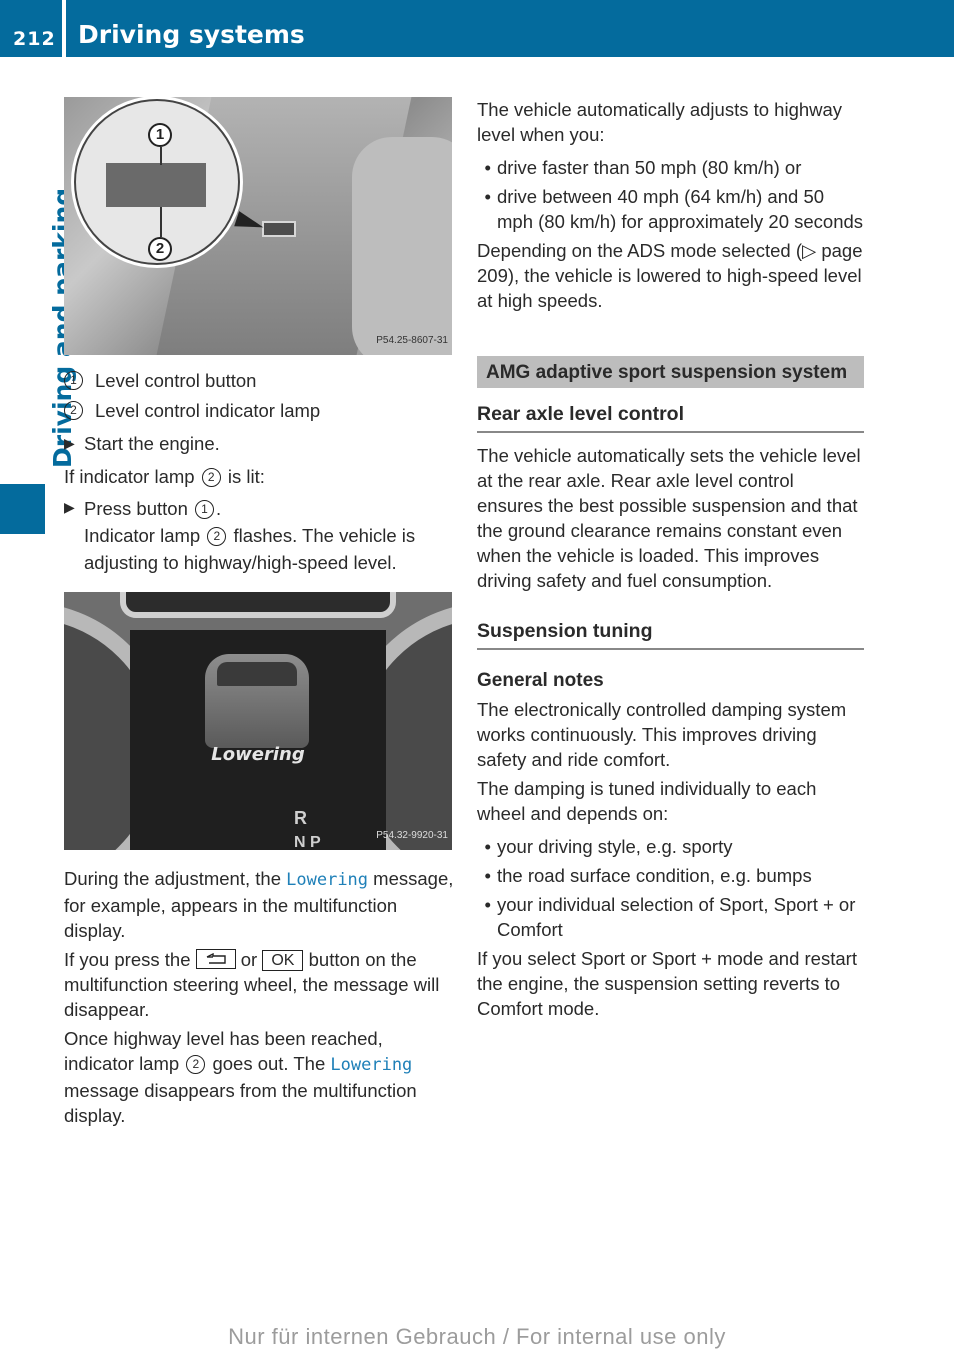  What do you see at coordinates (258, 605) in the screenshot?
I see `top-bezel` at bounding box center [258, 605].